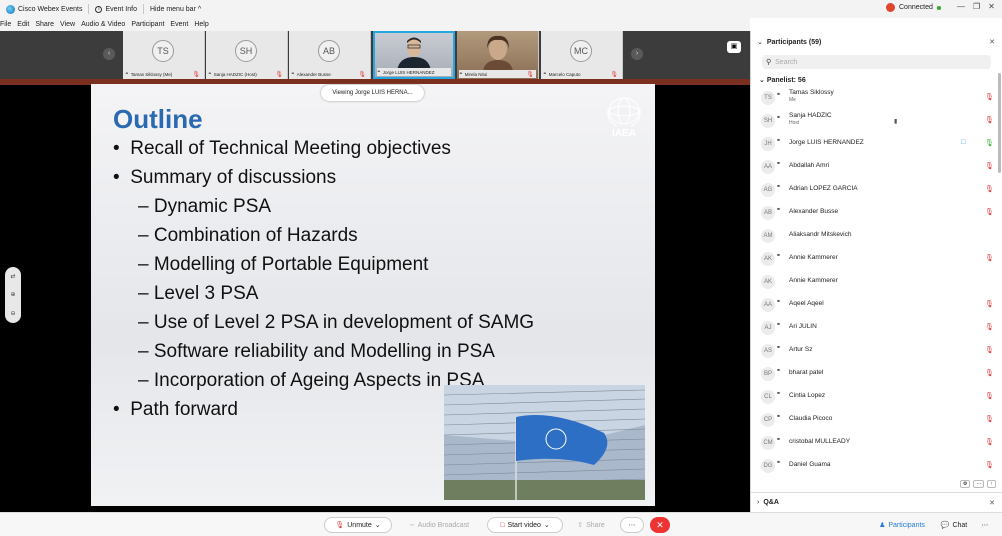 Image resolution: width=1002 pixels, height=536 pixels. Describe the element at coordinates (902, 525) in the screenshot. I see `participants-button: ♟ Participants` at that location.